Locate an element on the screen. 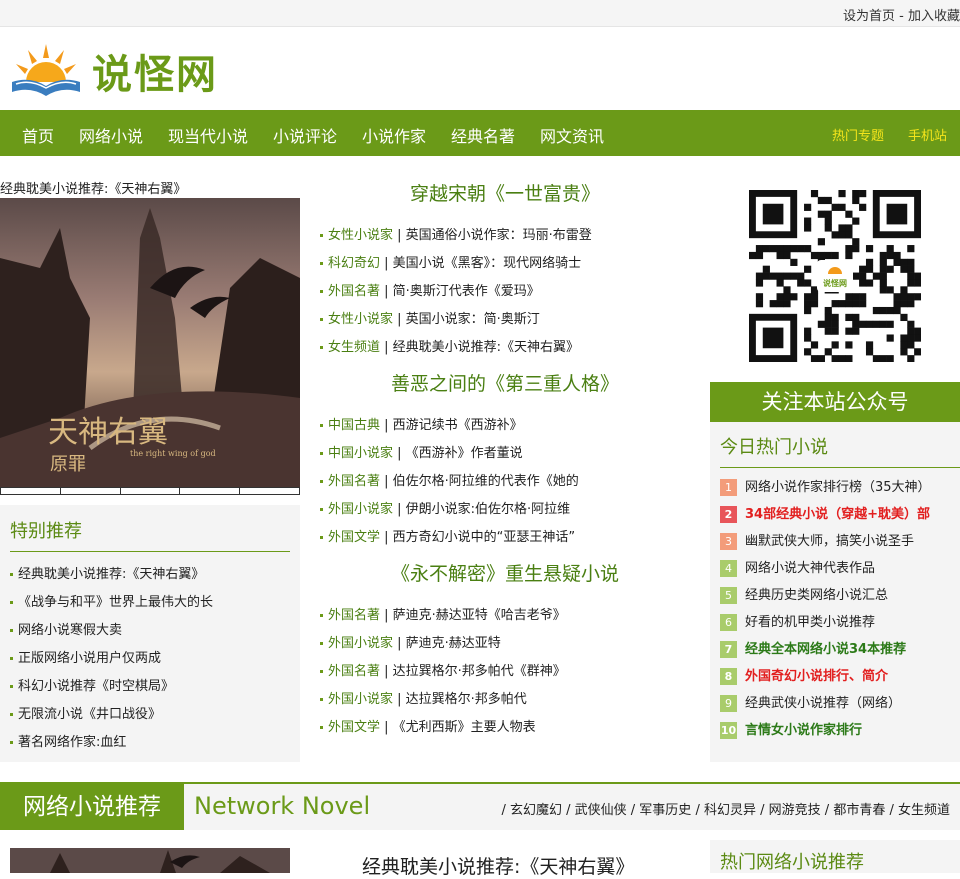  hot-novel-item: 4 网络小说大神代表作品 is located at coordinates (840, 568).